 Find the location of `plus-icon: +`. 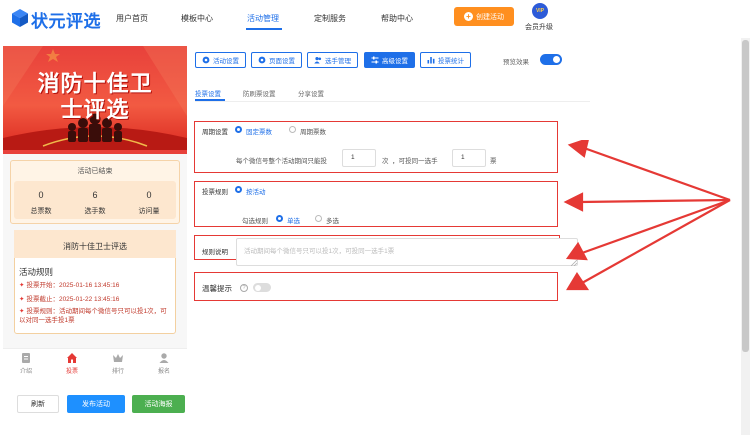

plus-icon: + is located at coordinates (468, 16).